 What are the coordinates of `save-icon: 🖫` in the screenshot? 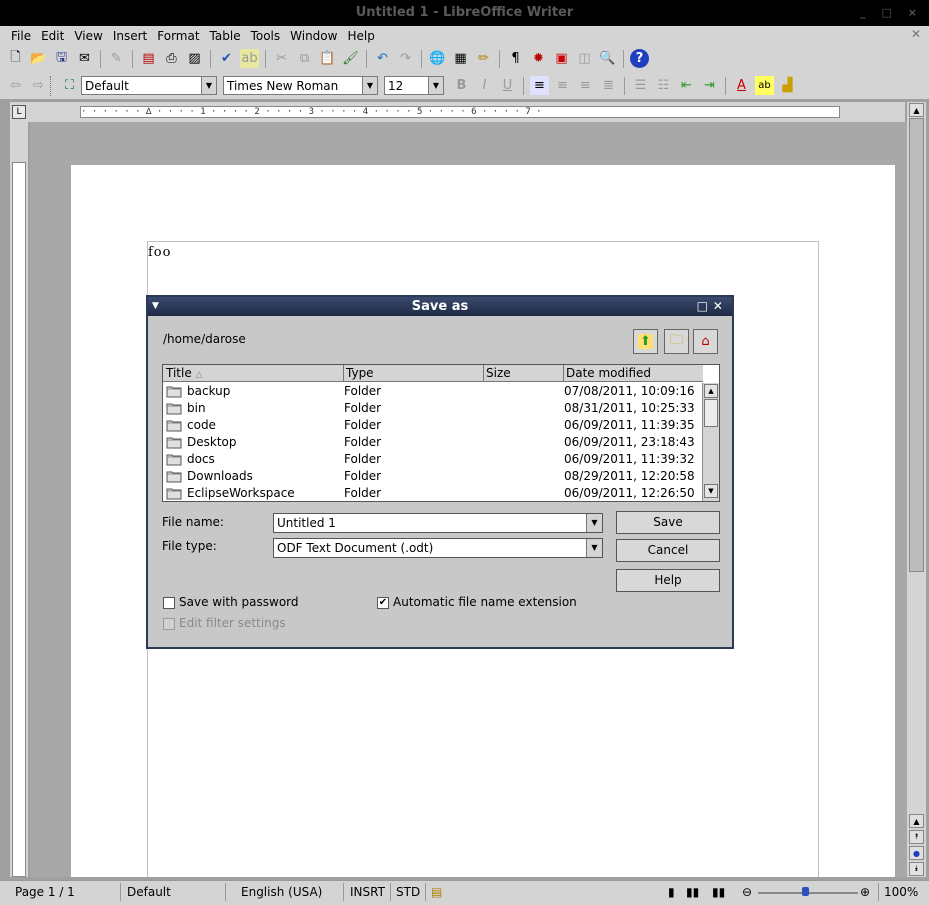 It's located at (61, 58).